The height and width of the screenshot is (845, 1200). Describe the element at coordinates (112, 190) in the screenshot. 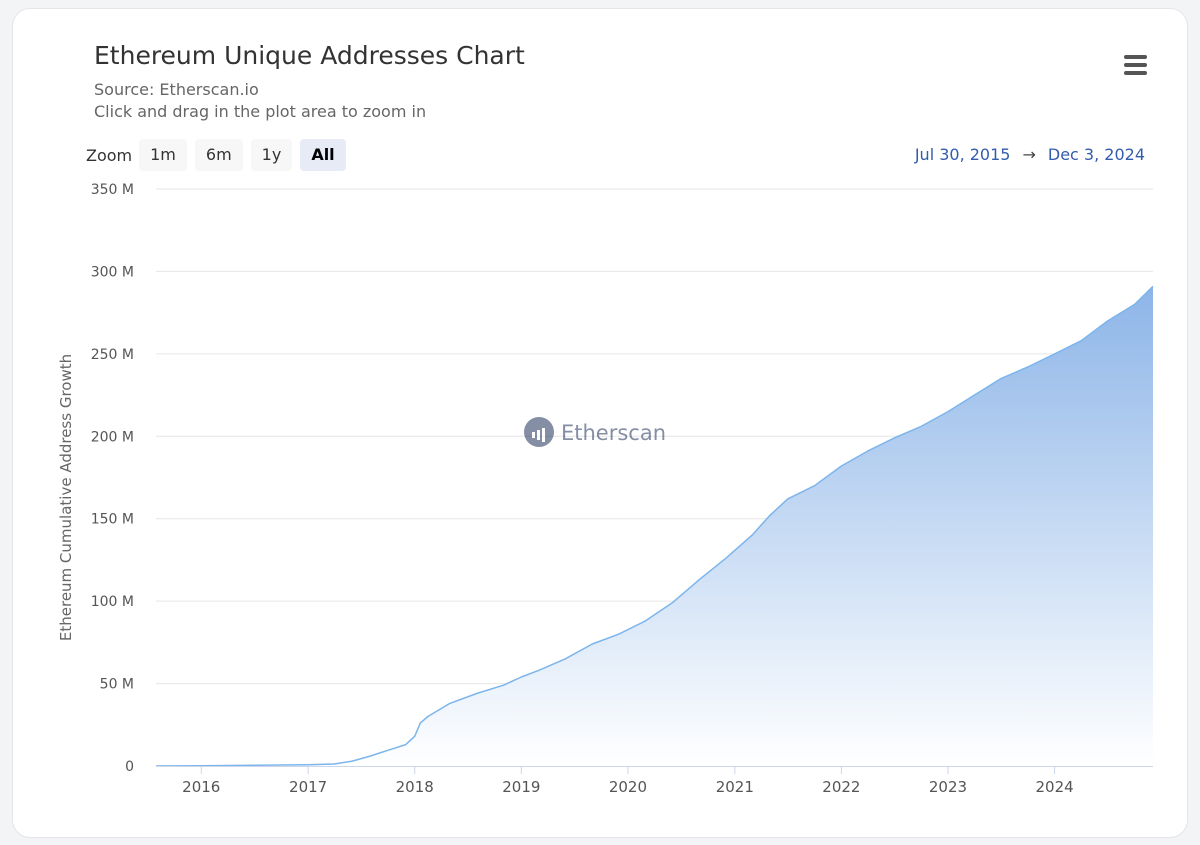

I see `y-tick-label: 350 M` at that location.